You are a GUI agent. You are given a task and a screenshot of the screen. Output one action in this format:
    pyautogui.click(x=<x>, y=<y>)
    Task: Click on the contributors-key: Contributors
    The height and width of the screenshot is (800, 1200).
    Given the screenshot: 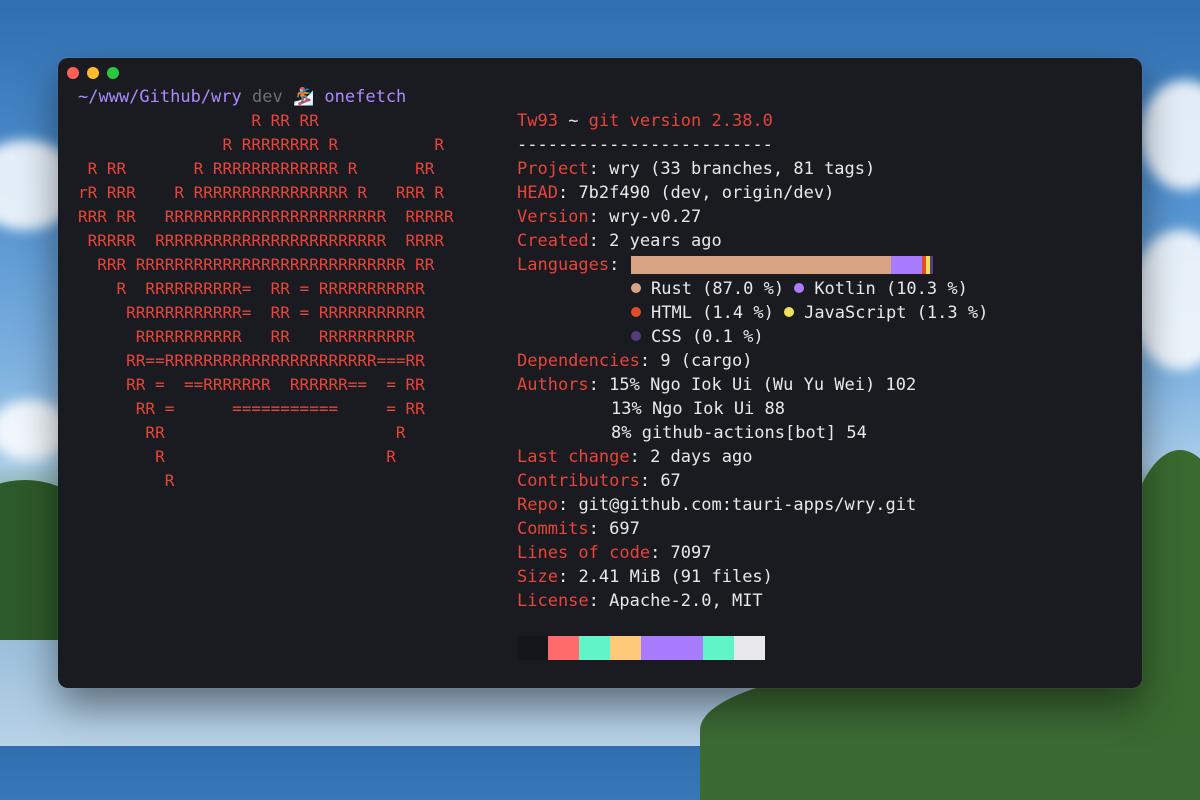 What is the action you would take?
    pyautogui.click(x=578, y=481)
    